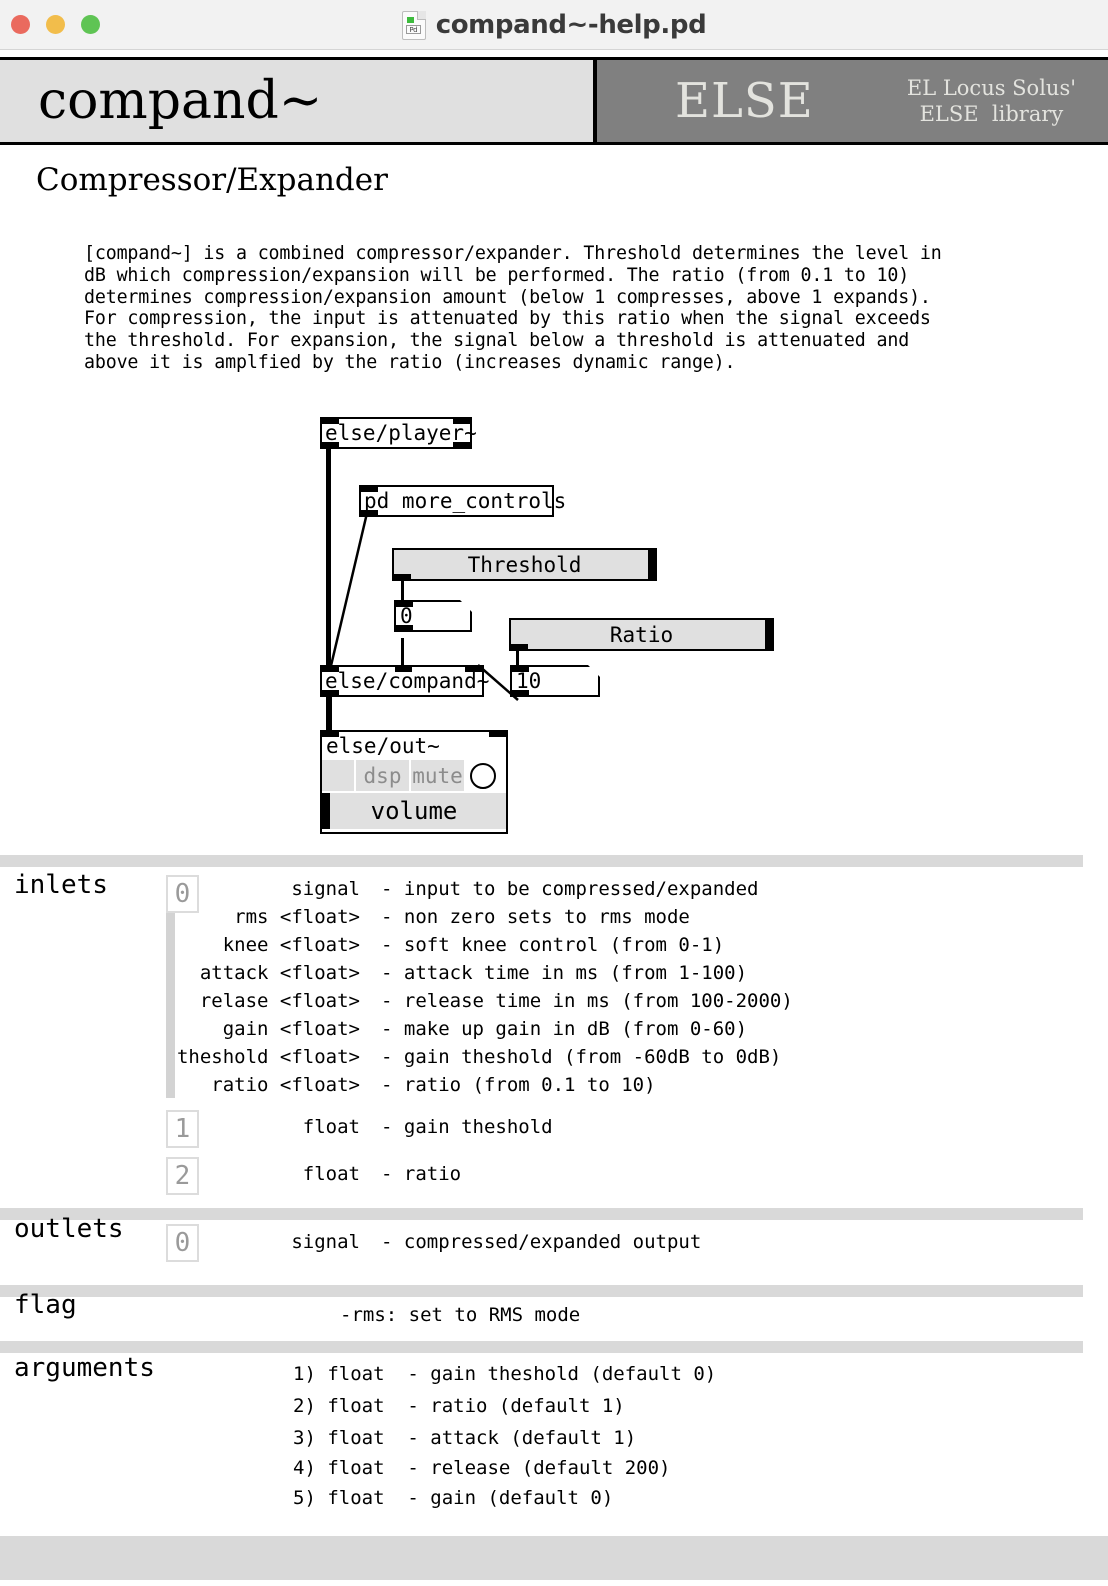 This screenshot has width=1108, height=1586. I want to click on window-title: compand~-help.pd, so click(571, 25).